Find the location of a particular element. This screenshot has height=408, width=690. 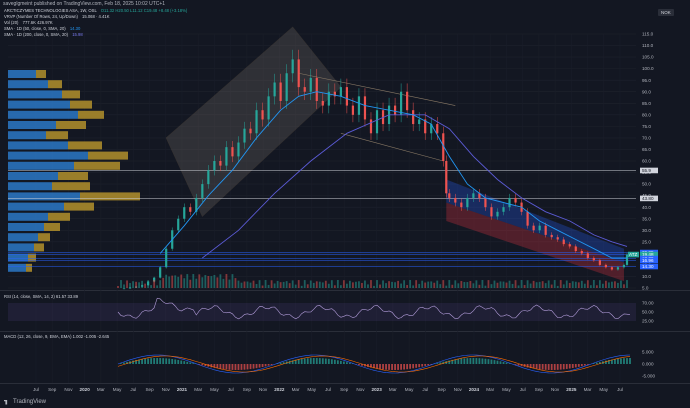

indicator-row-2: SMA · 1D (50, close, 0, SMA, 20) 14.30 is located at coordinates (42, 28).